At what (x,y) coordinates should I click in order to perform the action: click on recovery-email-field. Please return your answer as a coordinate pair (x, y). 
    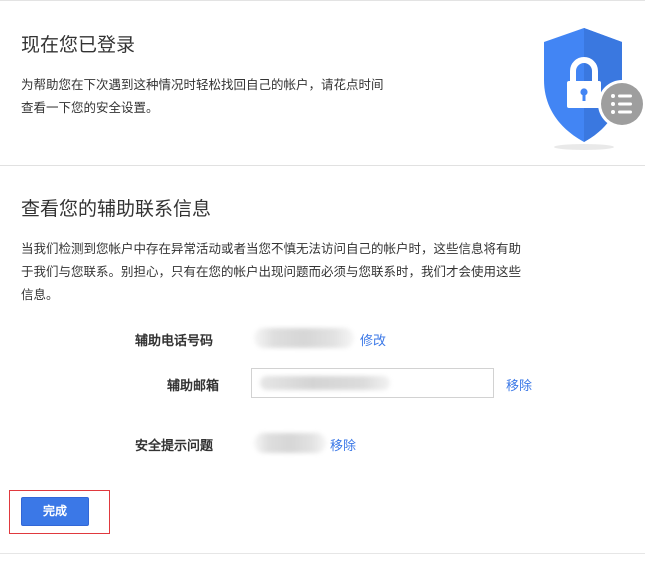
    Looking at the image, I should click on (372, 383).